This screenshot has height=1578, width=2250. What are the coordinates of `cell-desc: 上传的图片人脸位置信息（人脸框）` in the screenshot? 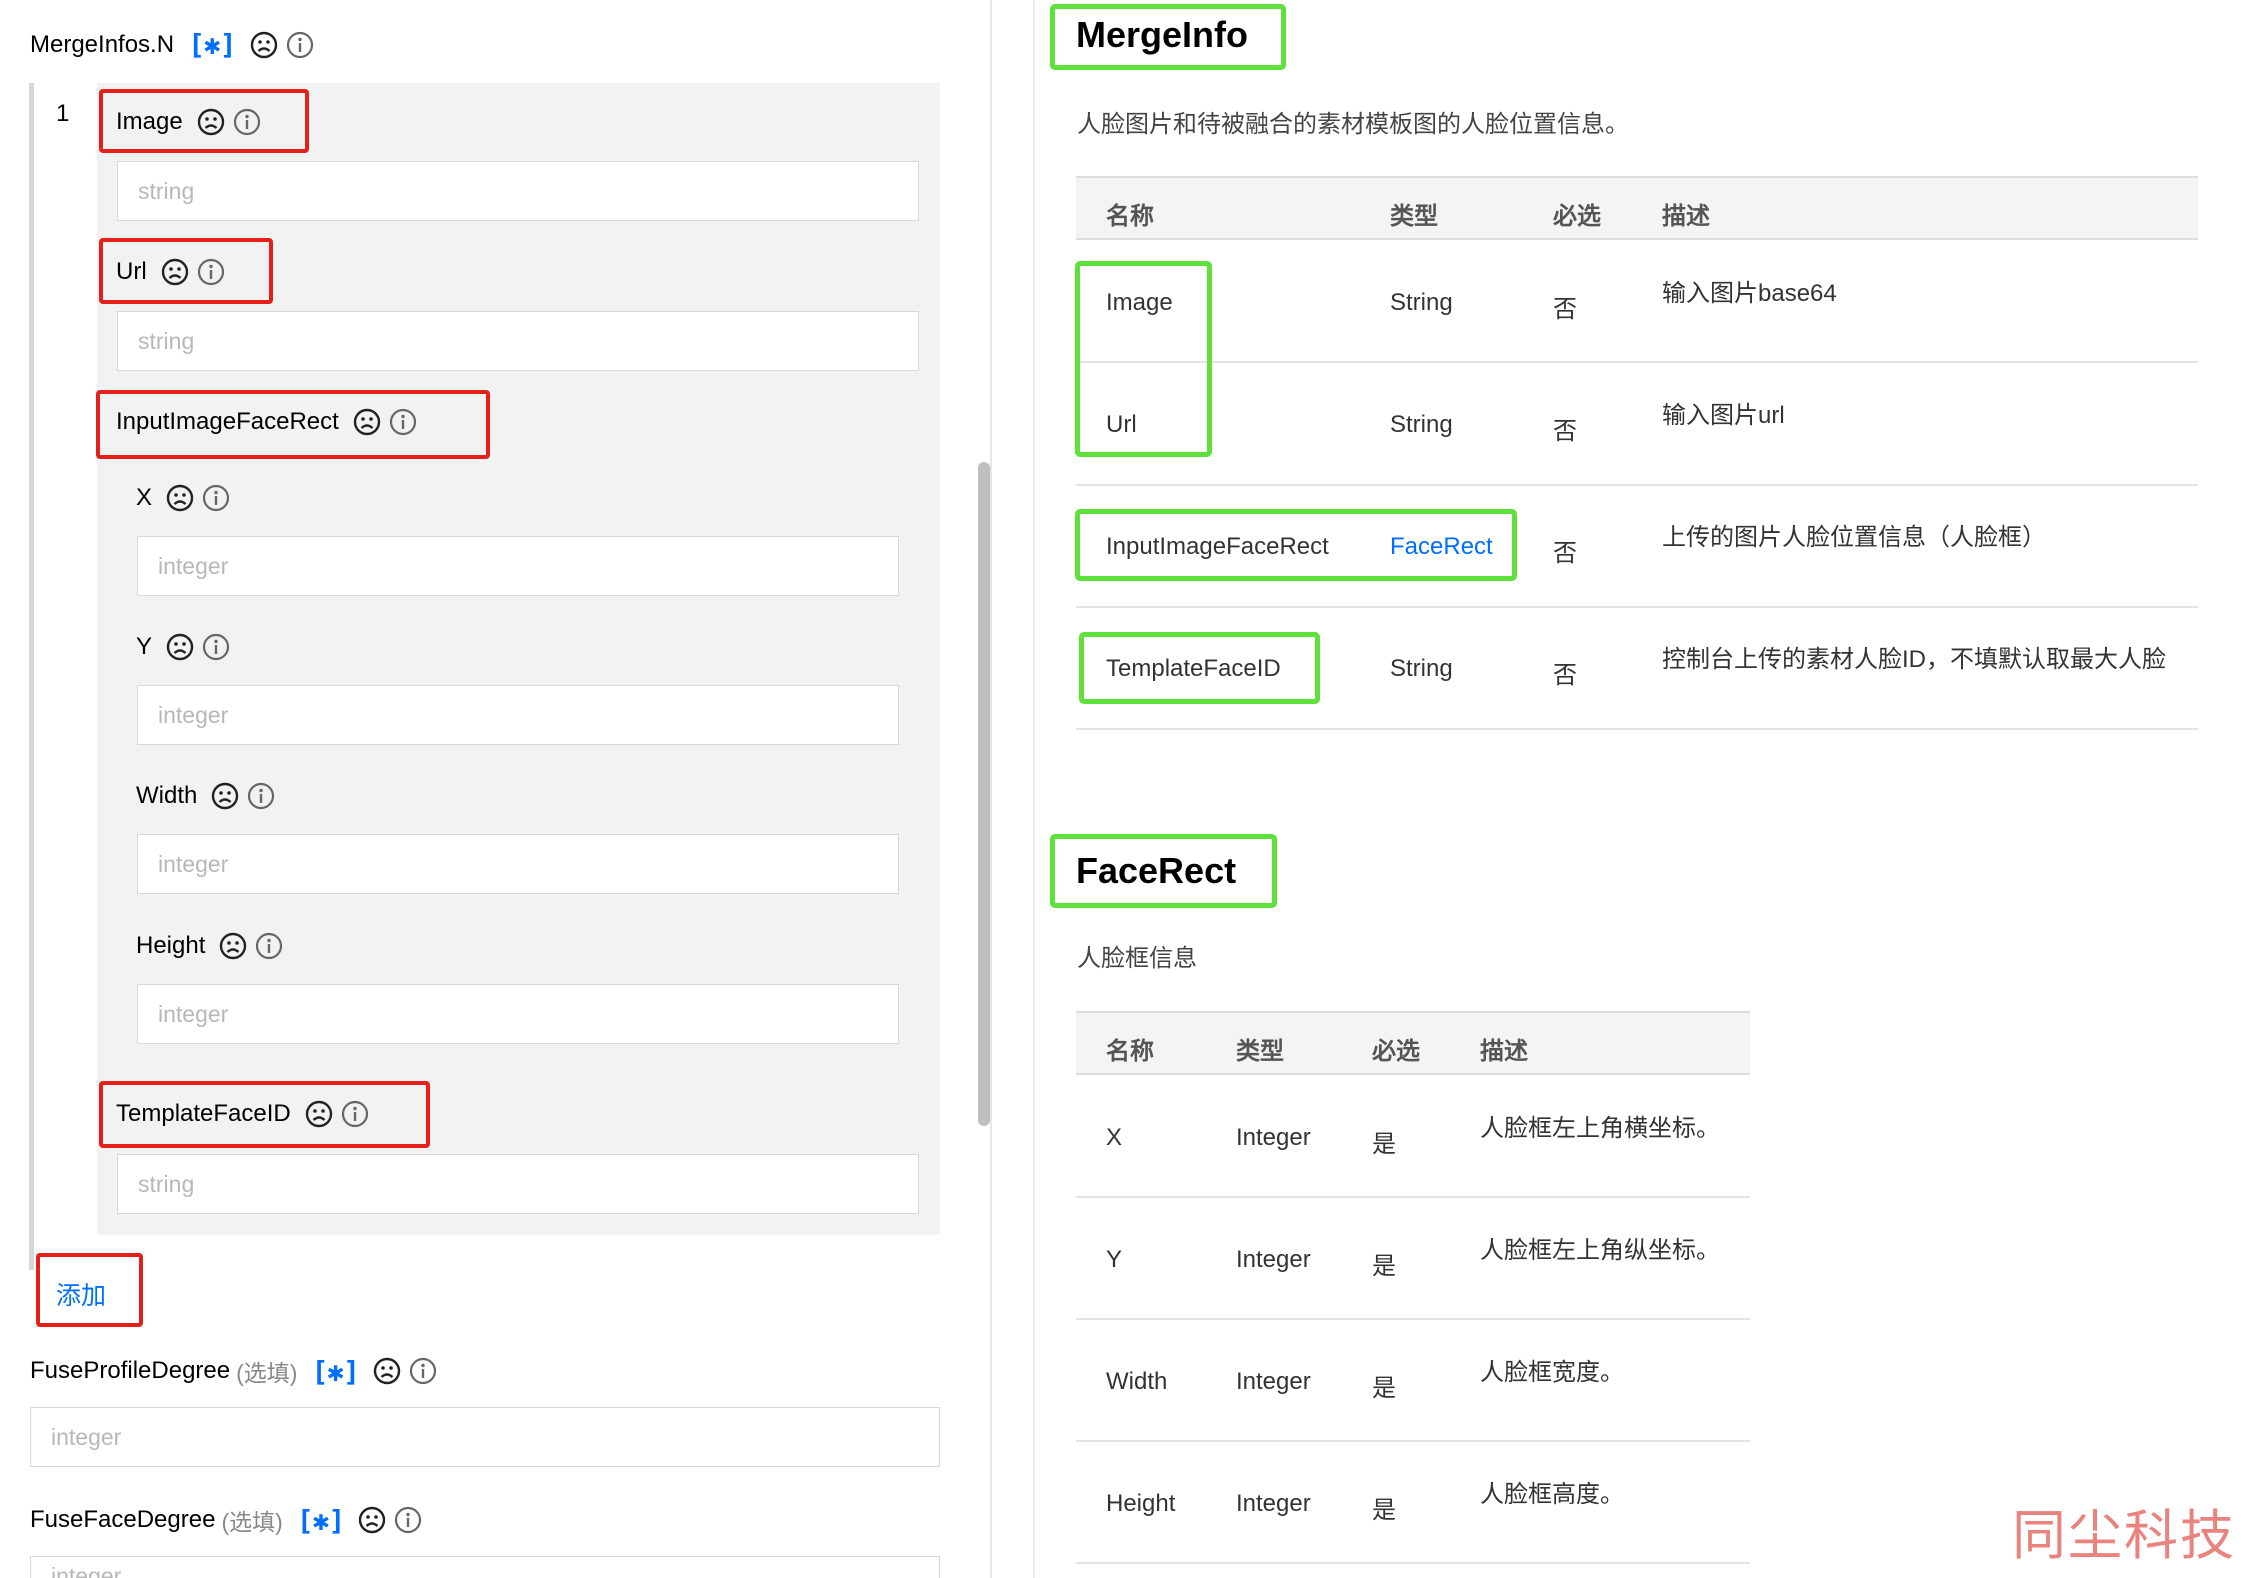 It's located at (1854, 537).